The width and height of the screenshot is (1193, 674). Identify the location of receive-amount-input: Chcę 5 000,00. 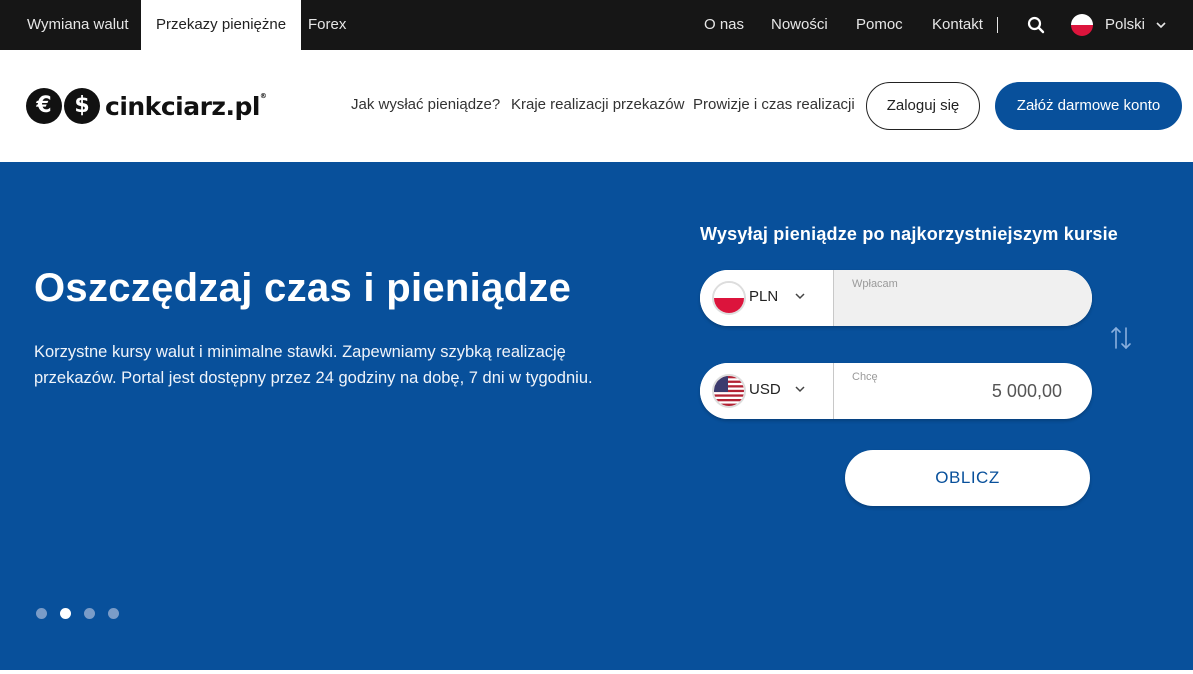
(963, 391).